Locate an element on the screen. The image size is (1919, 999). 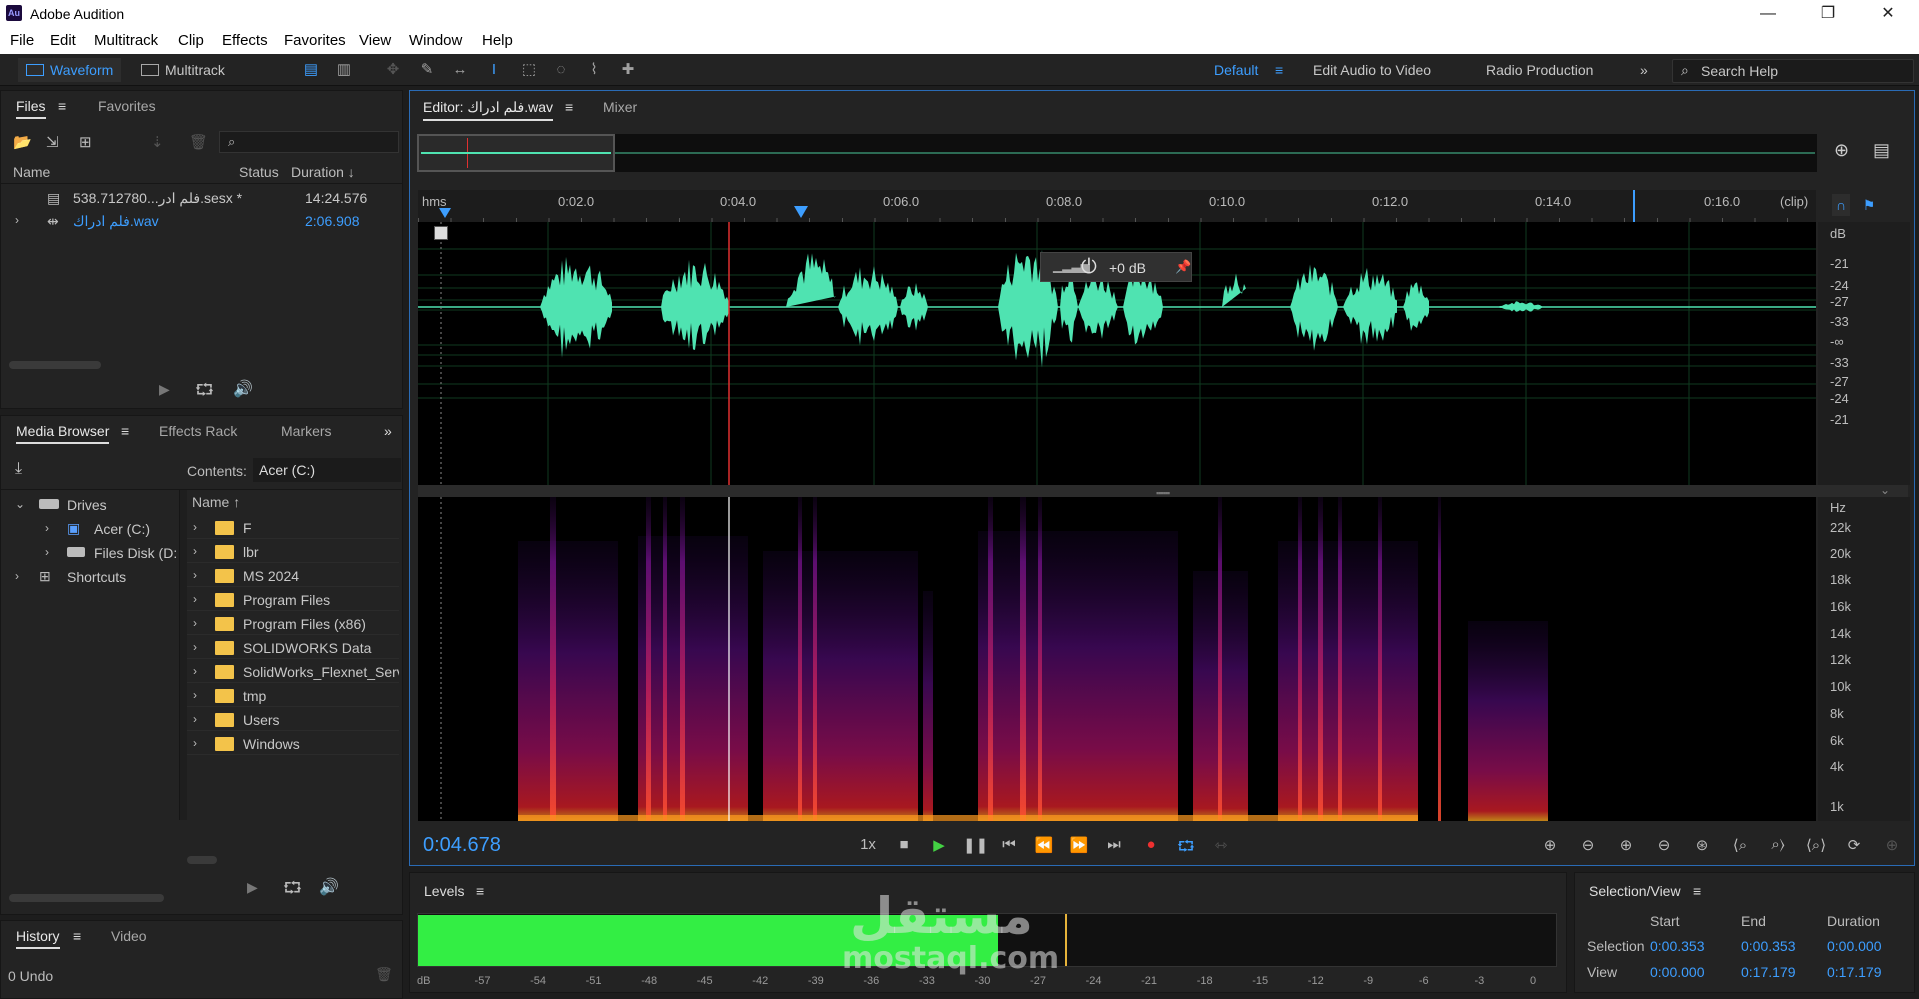
menu-edit: Edit is located at coordinates (63, 40).